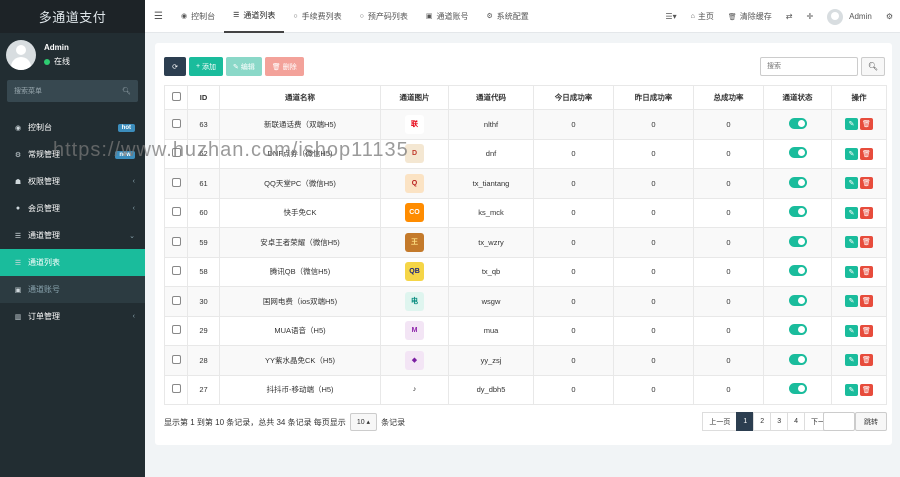 The image size is (900, 477). What do you see at coordinates (849, 16) in the screenshot?
I see `user-menu: Admin` at bounding box center [849, 16].